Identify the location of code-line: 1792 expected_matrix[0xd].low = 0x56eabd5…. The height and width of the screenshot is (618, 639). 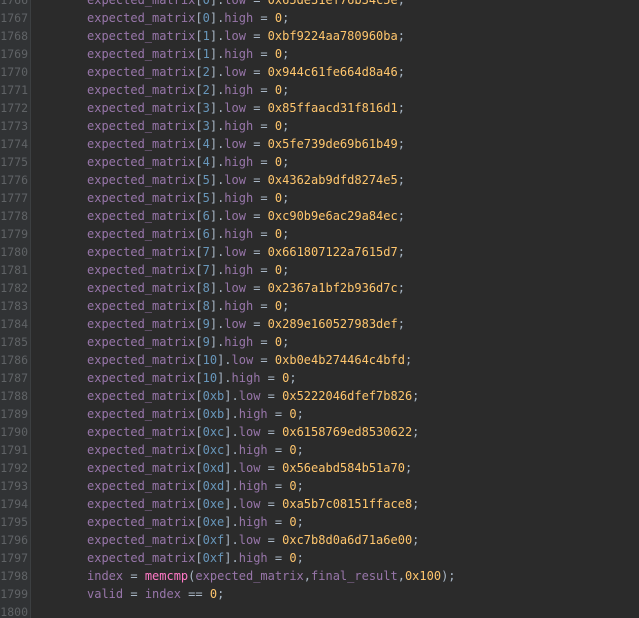
(319, 468).